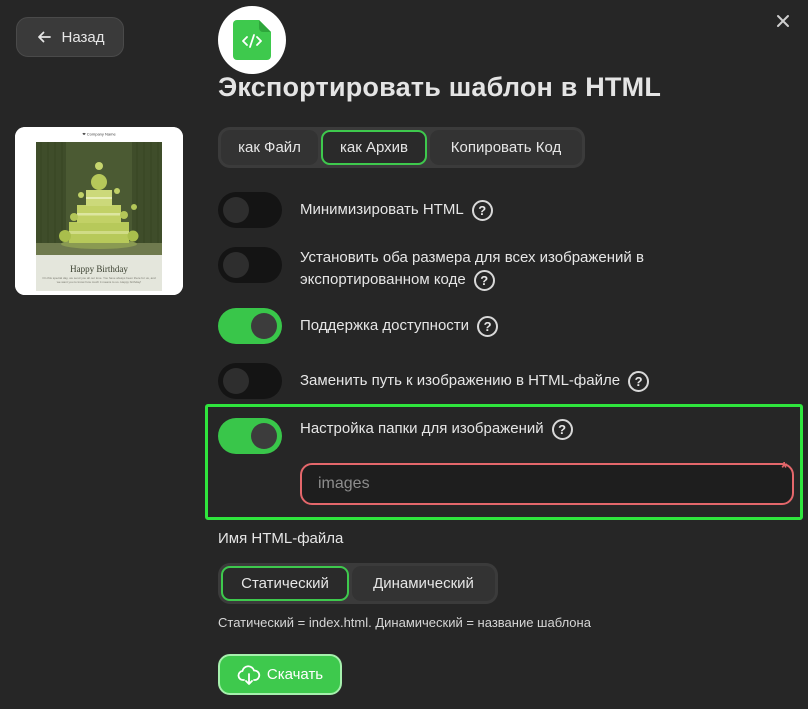 Image resolution: width=808 pixels, height=709 pixels. What do you see at coordinates (374, 147) in the screenshot?
I see `tab-as-archive: как Архив` at bounding box center [374, 147].